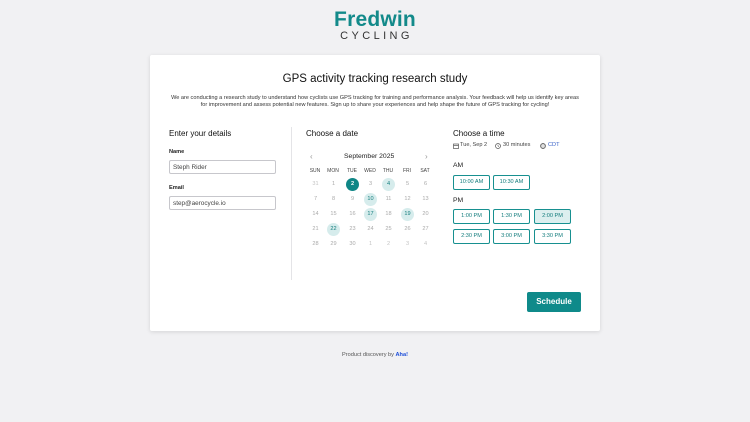 The height and width of the screenshot is (422, 750). What do you see at coordinates (511, 216) in the screenshot?
I see `time-slot-button: 1:30 PM` at bounding box center [511, 216].